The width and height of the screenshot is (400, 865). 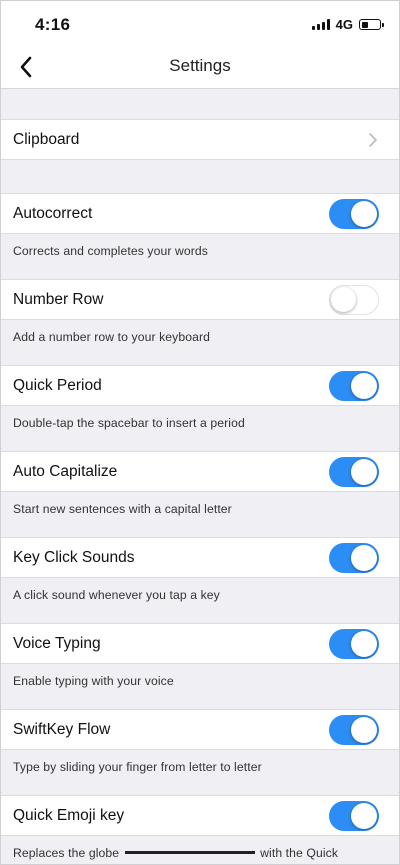 I want to click on nav-bar: Settings, so click(x=200, y=67).